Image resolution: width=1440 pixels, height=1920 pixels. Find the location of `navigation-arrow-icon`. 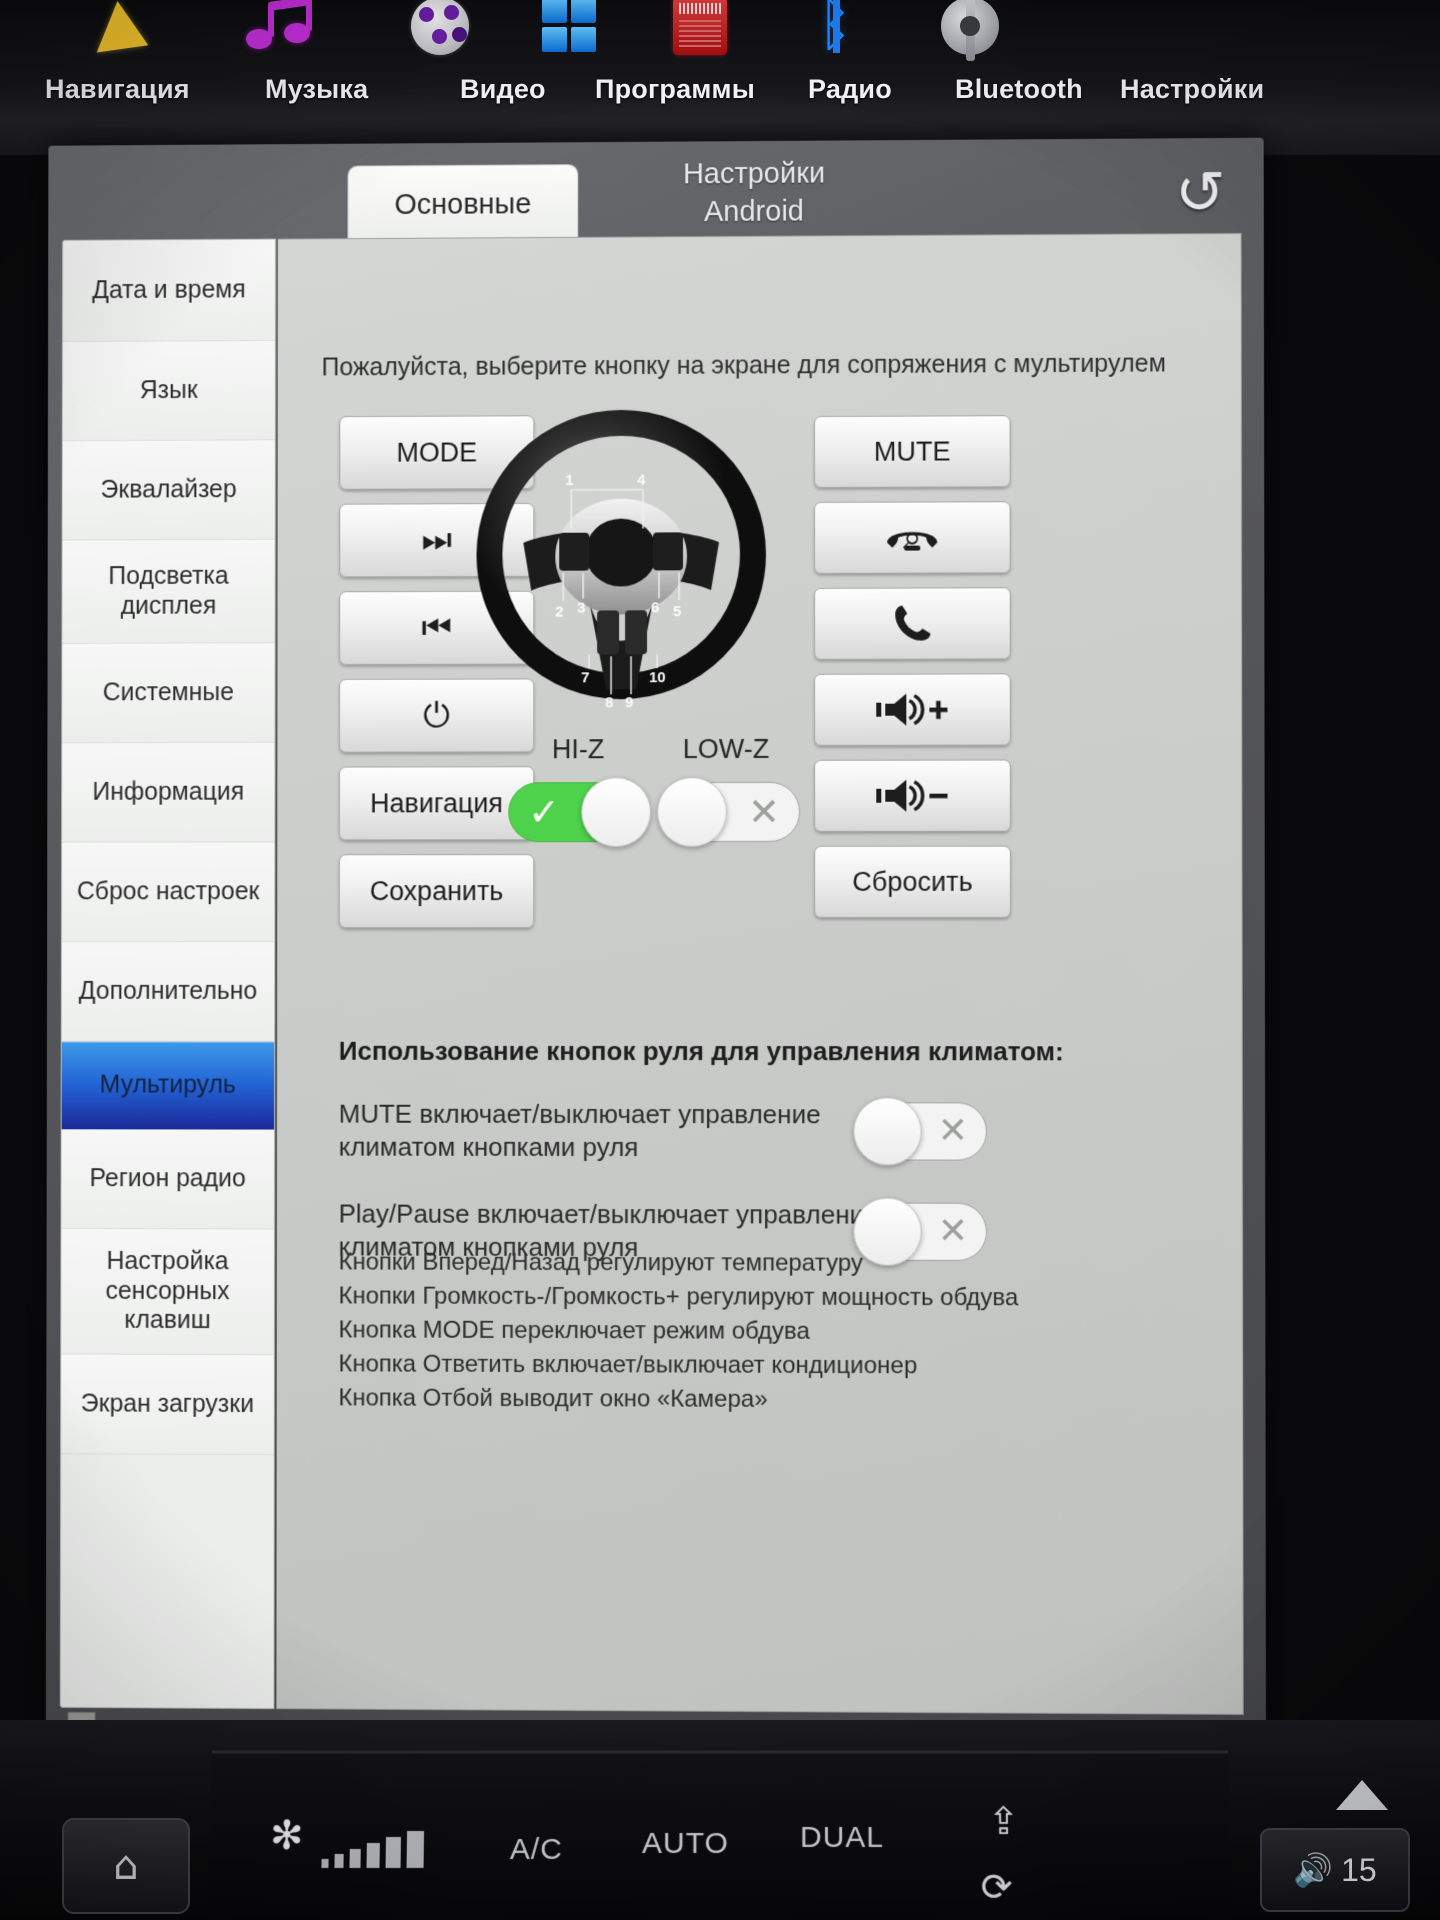

navigation-arrow-icon is located at coordinates (120, 28).